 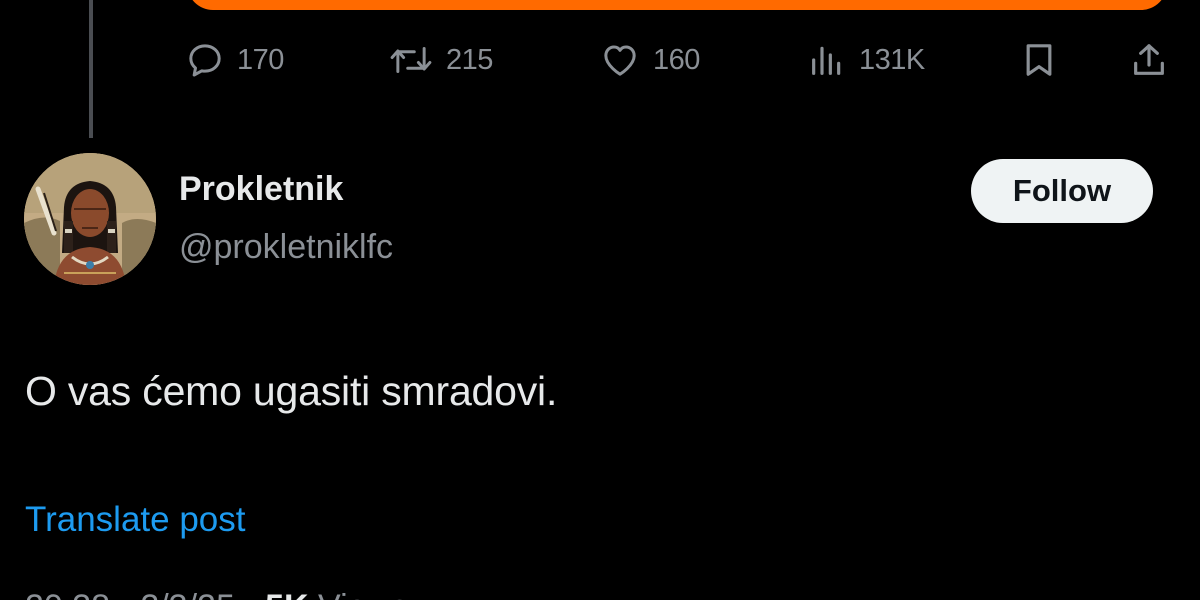 I want to click on views-button: 131K, so click(x=866, y=60).